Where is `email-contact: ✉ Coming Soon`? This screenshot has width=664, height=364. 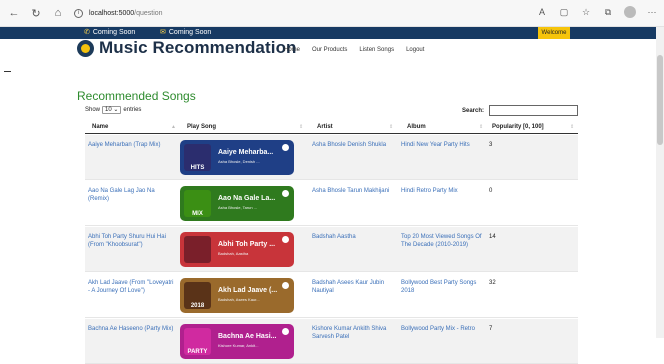
email-contact: ✉ Coming Soon is located at coordinates (186, 32).